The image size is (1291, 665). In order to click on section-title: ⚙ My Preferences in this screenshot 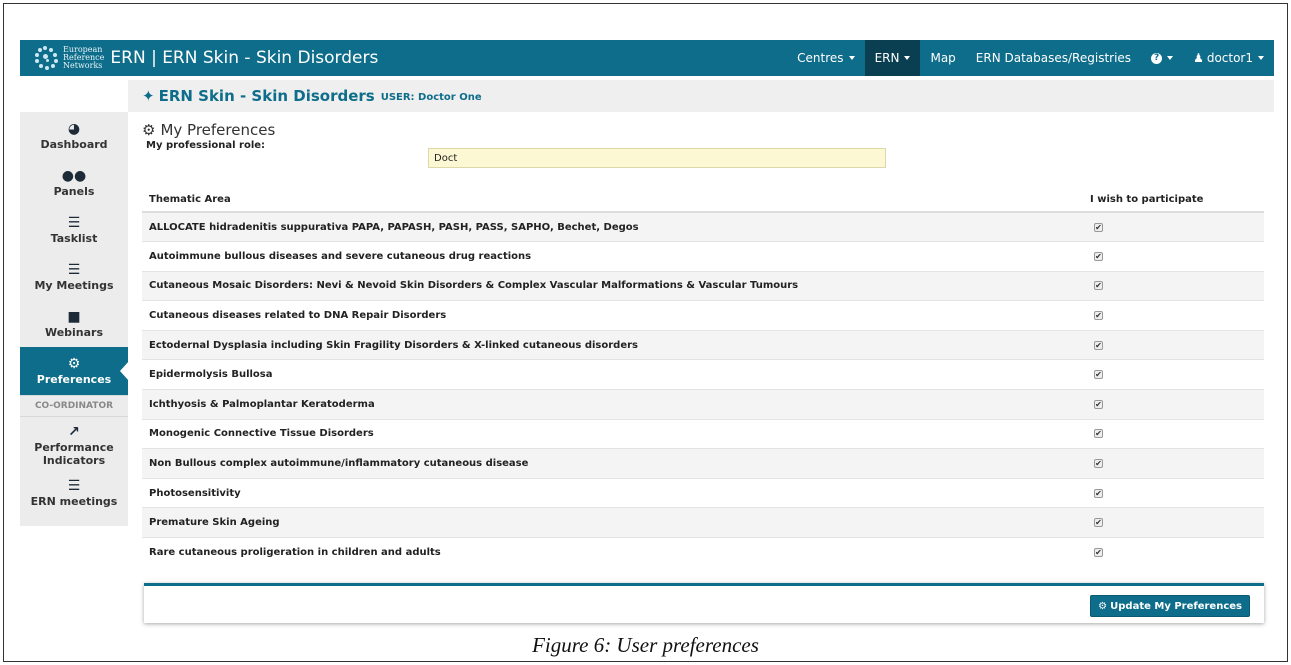, I will do `click(704, 130)`.